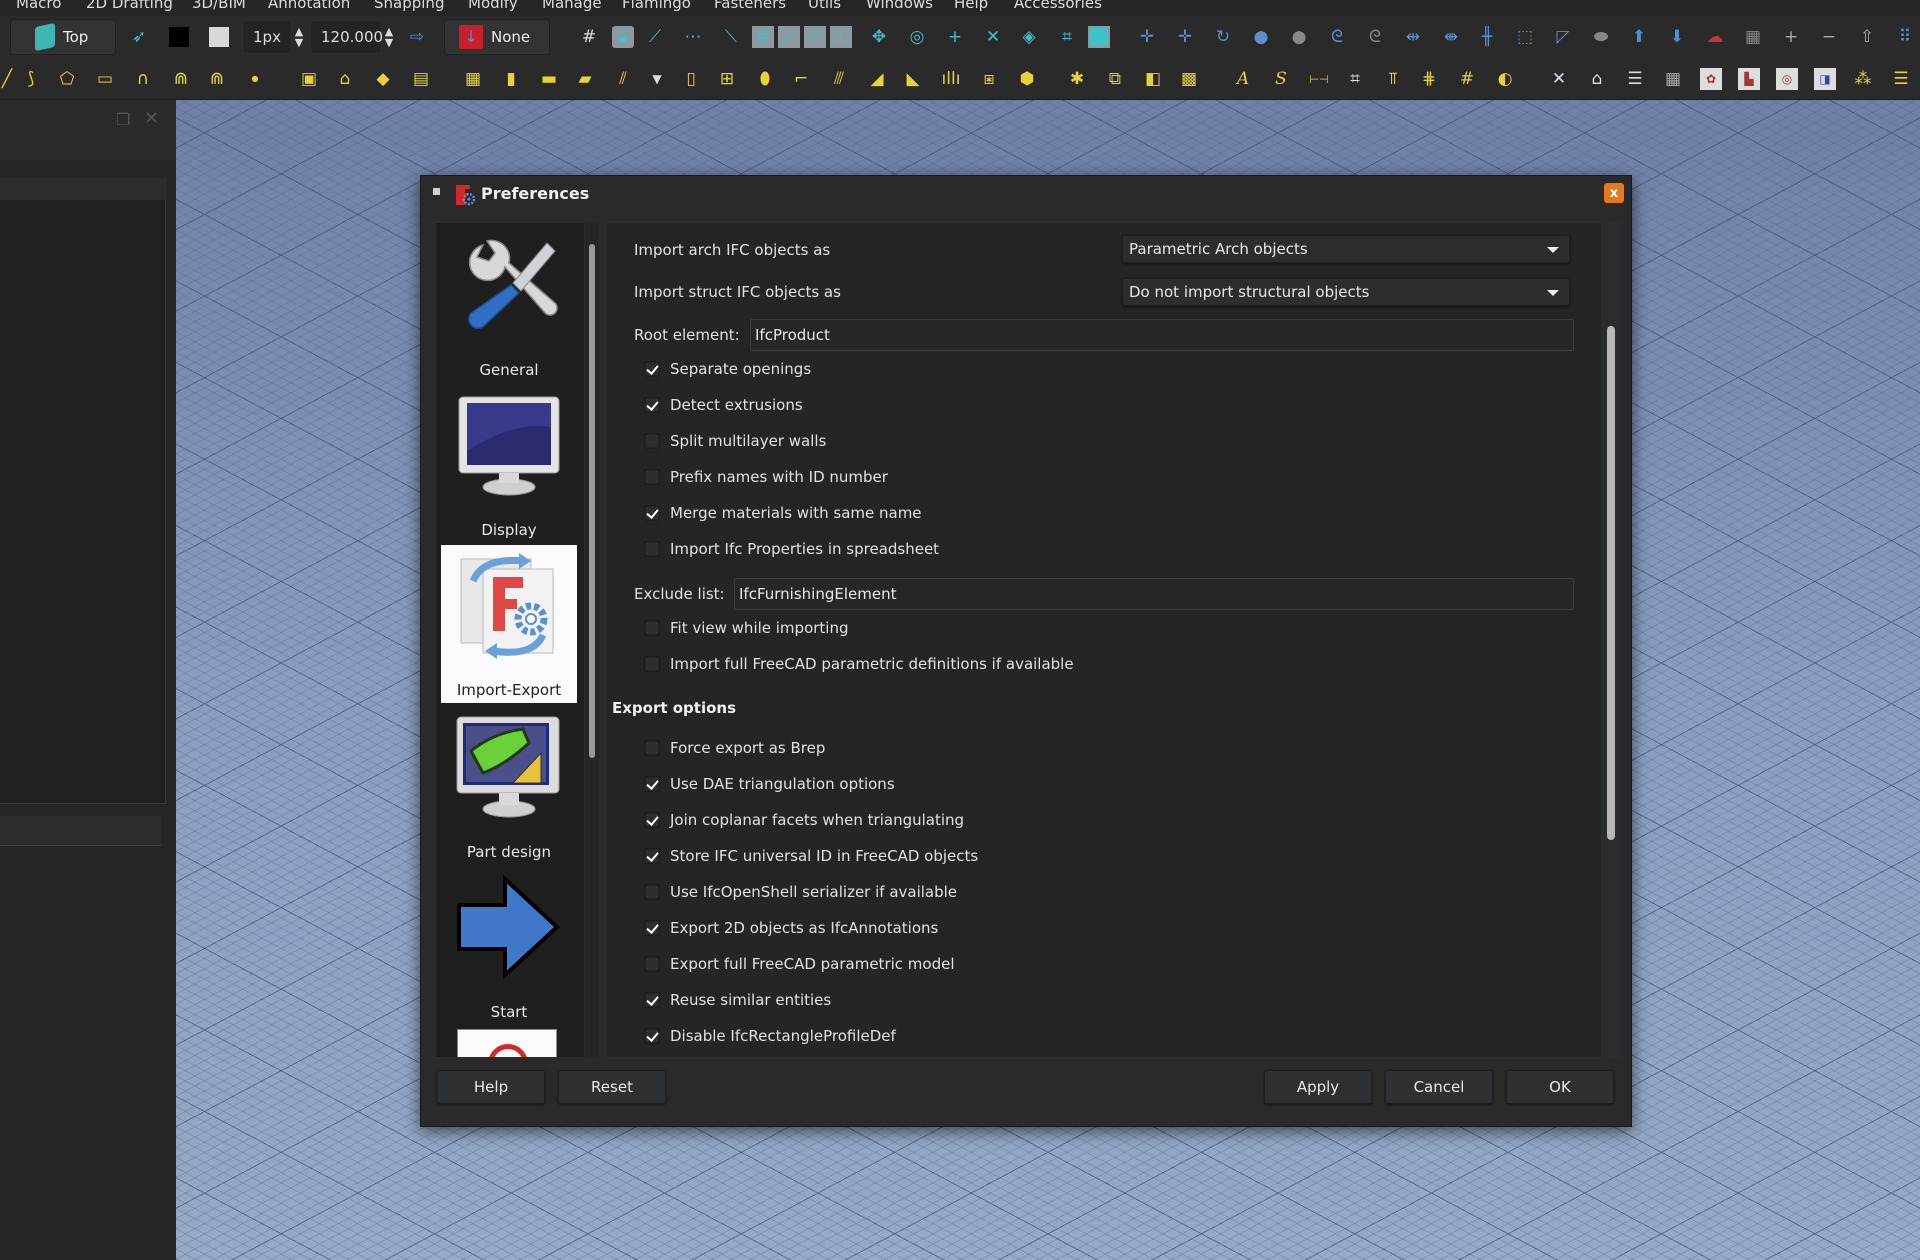 This screenshot has width=1920, height=1260. Describe the element at coordinates (1614, 193) in the screenshot. I see `close-button: x` at that location.